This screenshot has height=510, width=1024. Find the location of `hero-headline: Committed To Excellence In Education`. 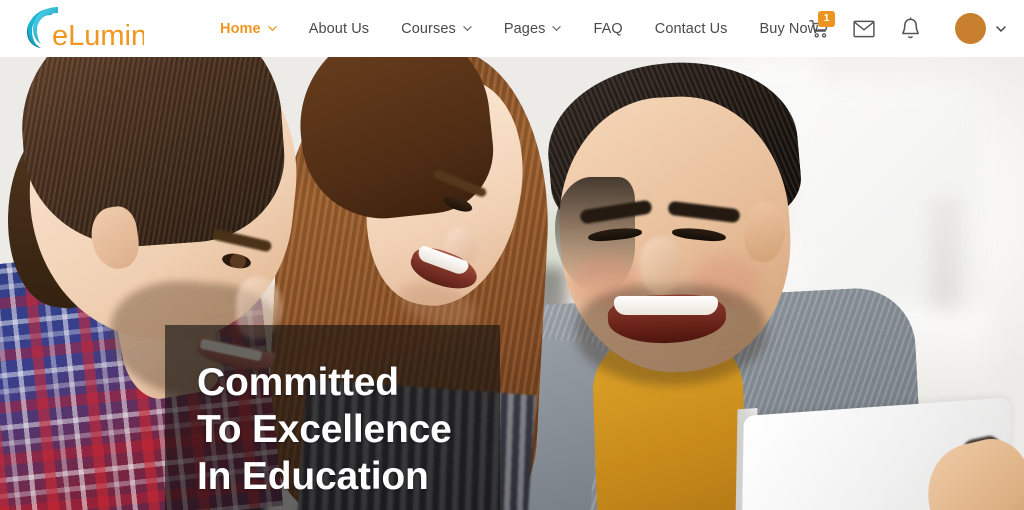

hero-headline: Committed To Excellence In Education is located at coordinates (324, 429).